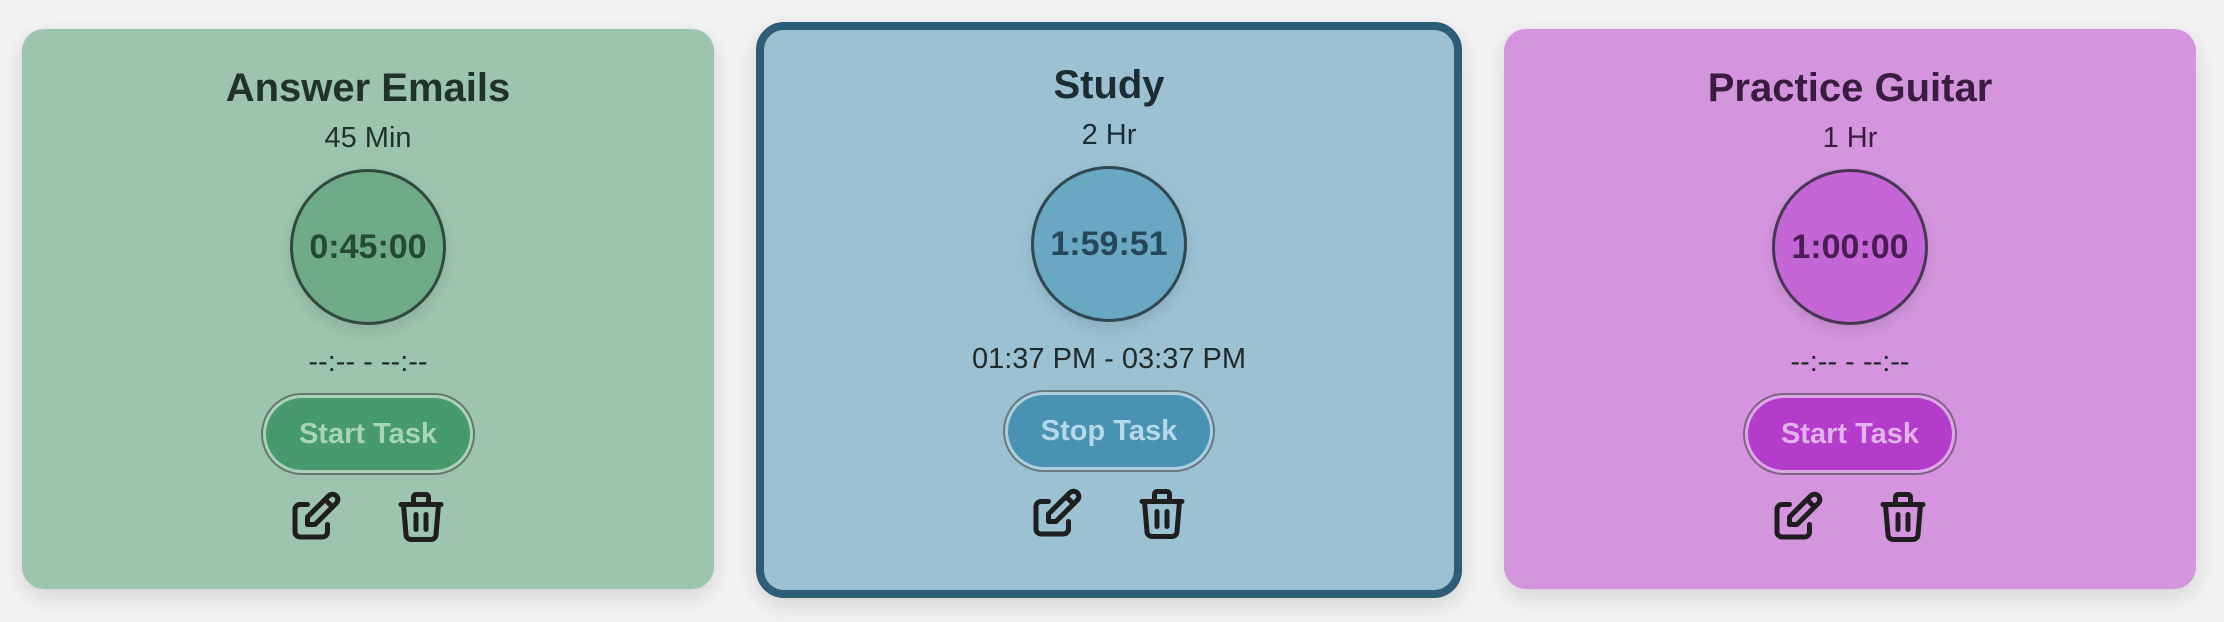  Describe the element at coordinates (1850, 247) in the screenshot. I see `timer-circle: 1:00:00` at that location.